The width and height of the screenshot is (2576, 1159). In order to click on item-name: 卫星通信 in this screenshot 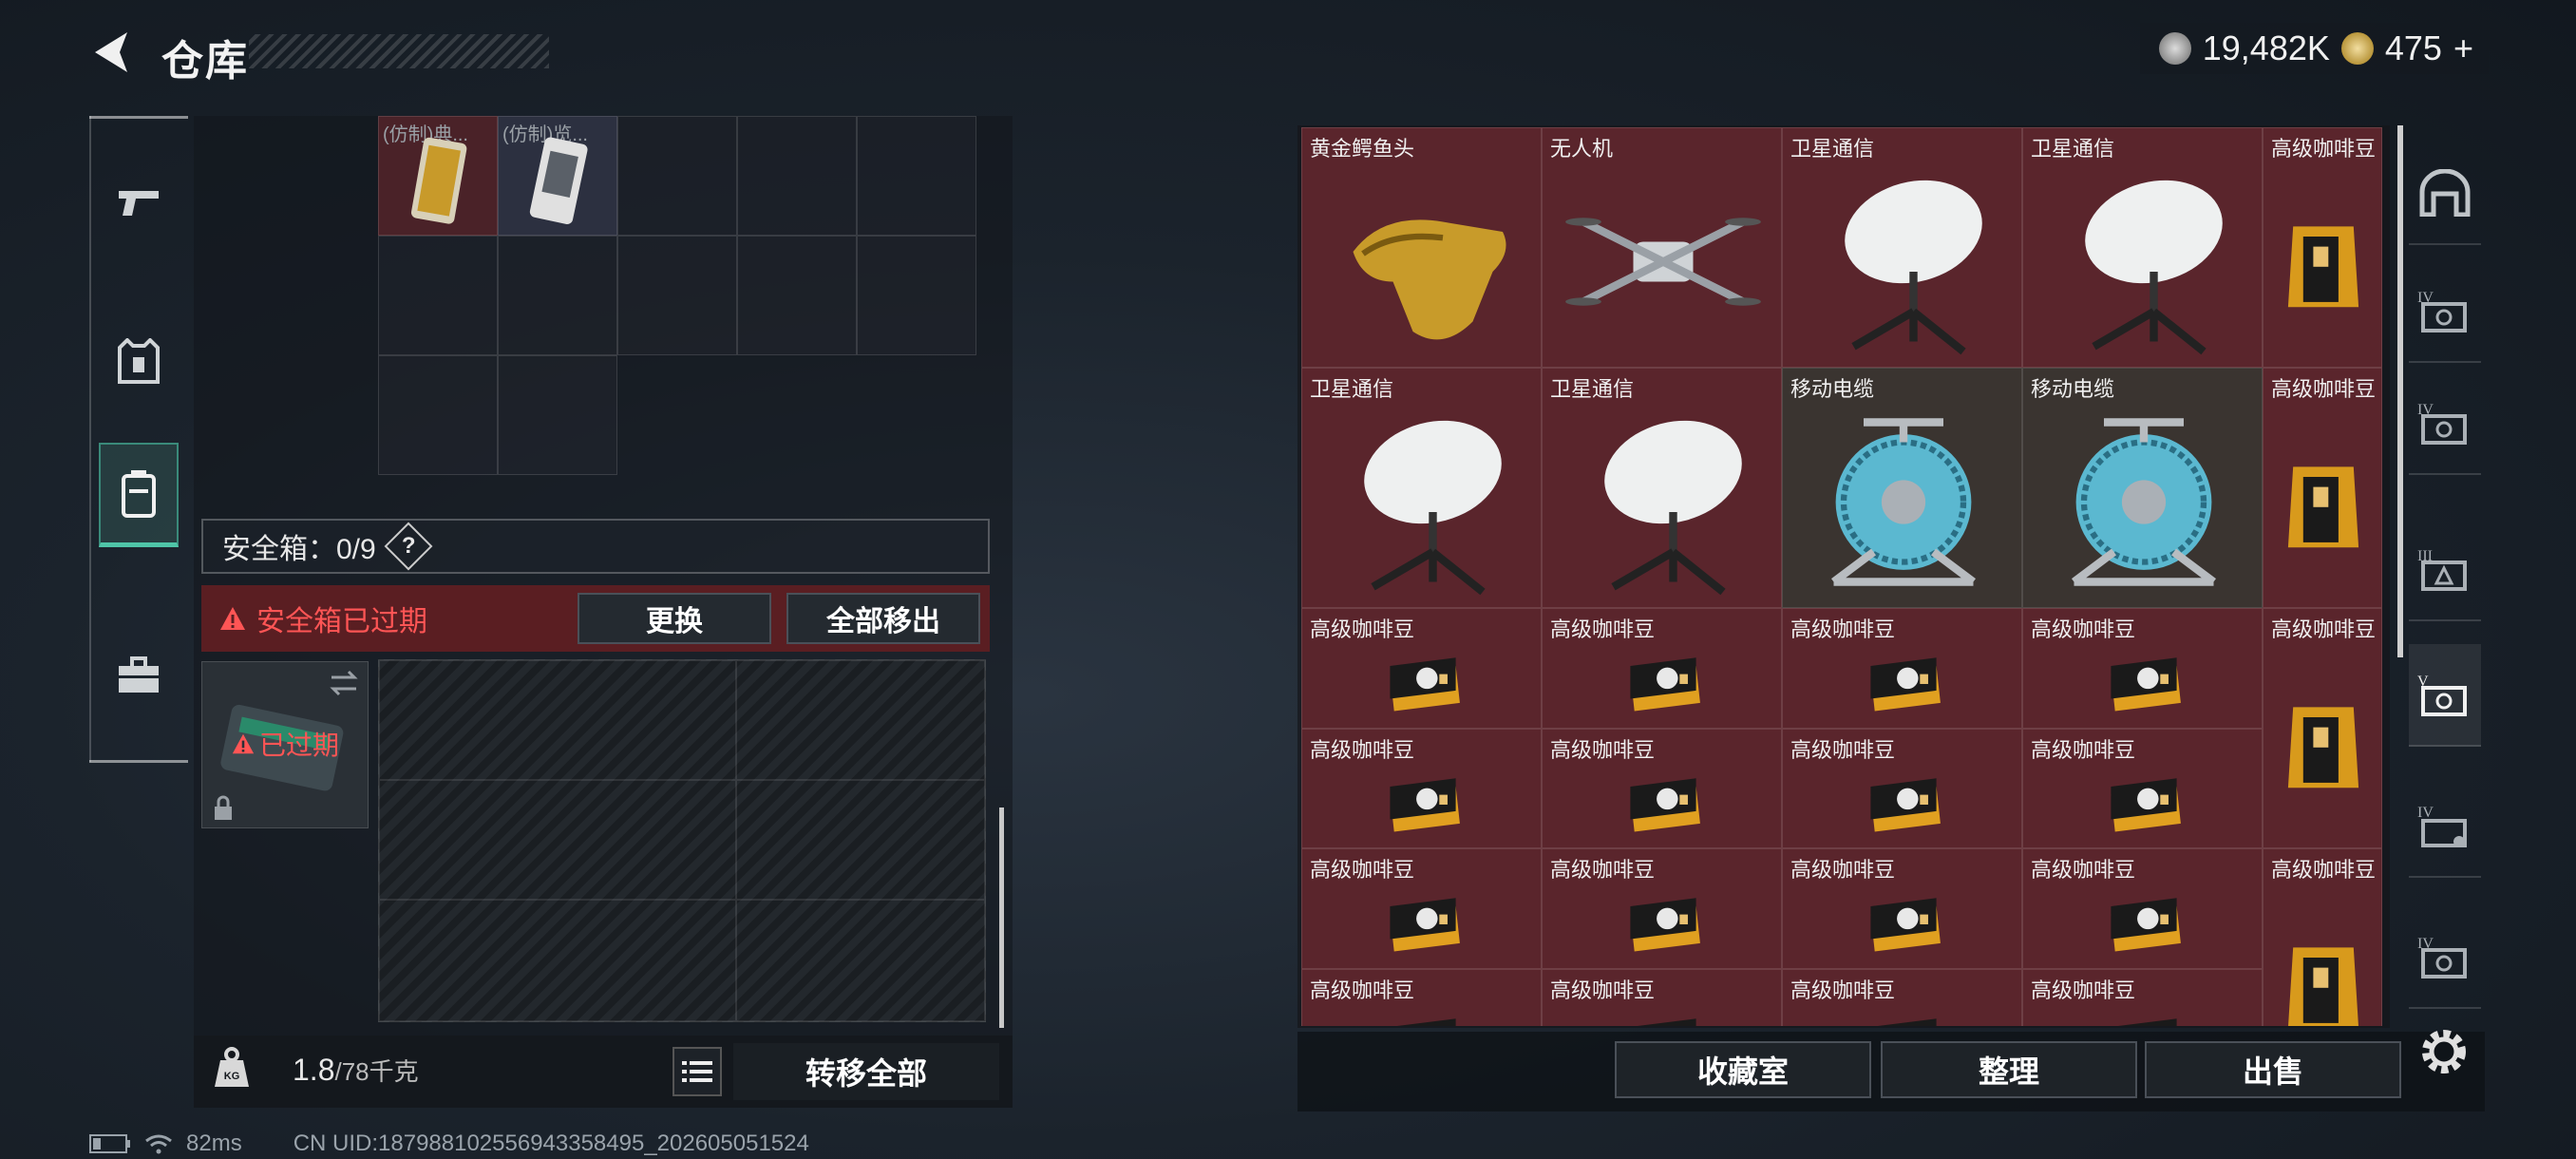, I will do `click(1352, 389)`.